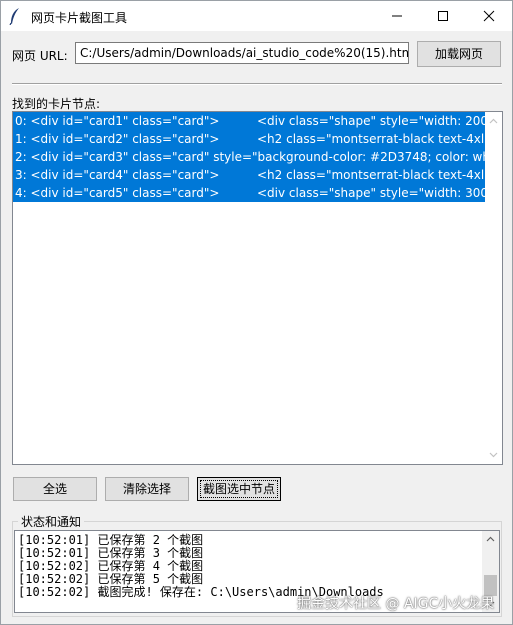 Image resolution: width=513 pixels, height=625 pixels. I want to click on list-scrollbar, so click(493, 288).